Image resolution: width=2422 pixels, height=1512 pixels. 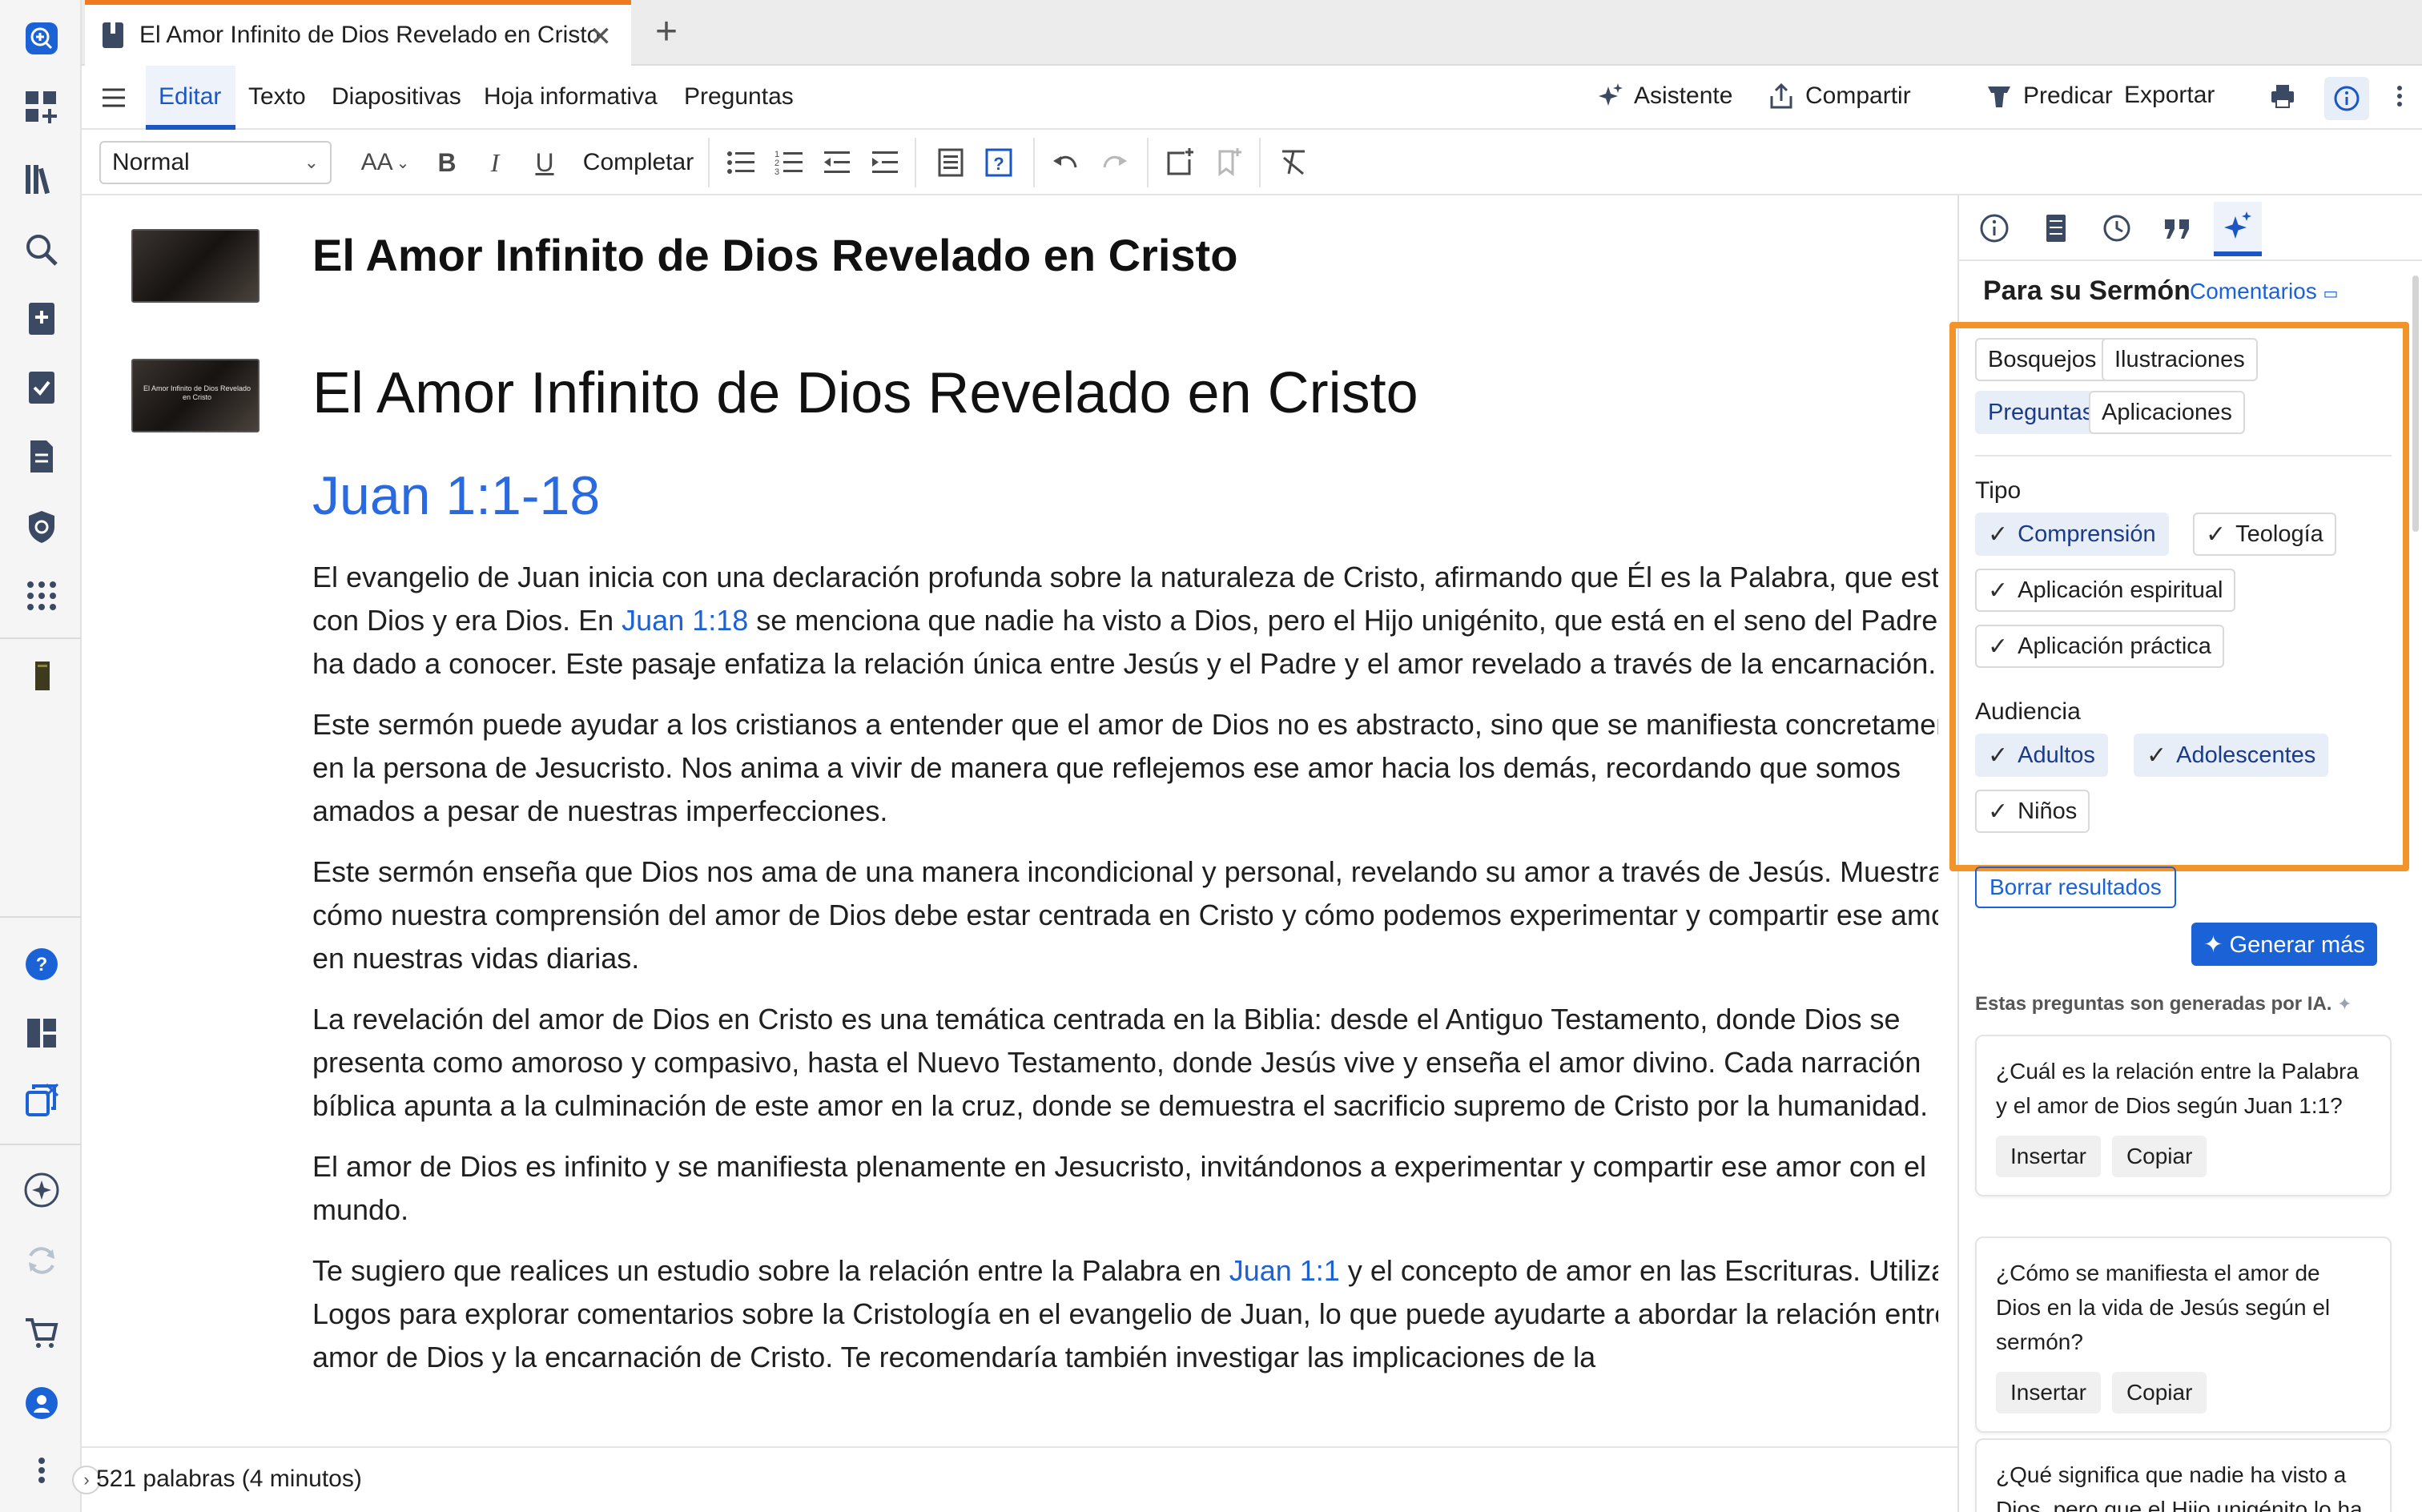 I want to click on category-chip-preguntas: Preguntas, so click(x=2041, y=412).